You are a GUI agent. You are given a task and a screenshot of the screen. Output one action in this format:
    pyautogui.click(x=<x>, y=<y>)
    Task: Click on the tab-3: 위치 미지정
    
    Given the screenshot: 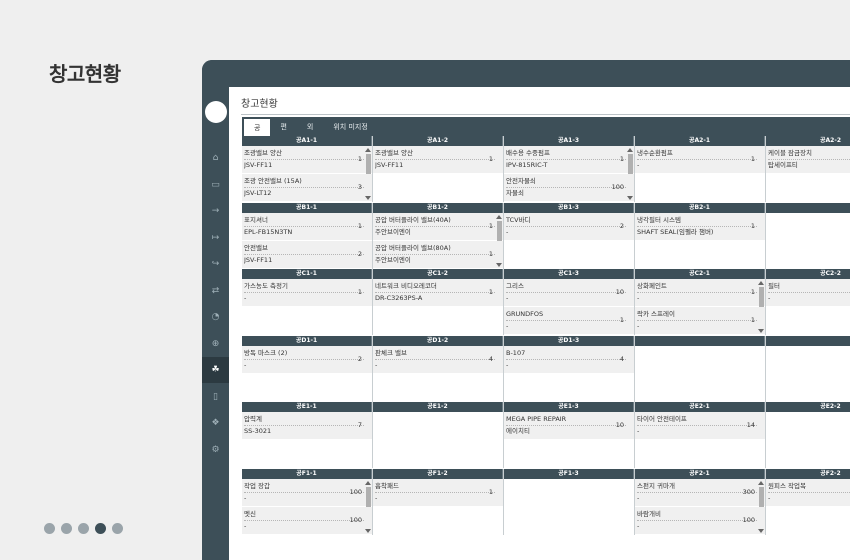 What is the action you would take?
    pyautogui.click(x=350, y=126)
    